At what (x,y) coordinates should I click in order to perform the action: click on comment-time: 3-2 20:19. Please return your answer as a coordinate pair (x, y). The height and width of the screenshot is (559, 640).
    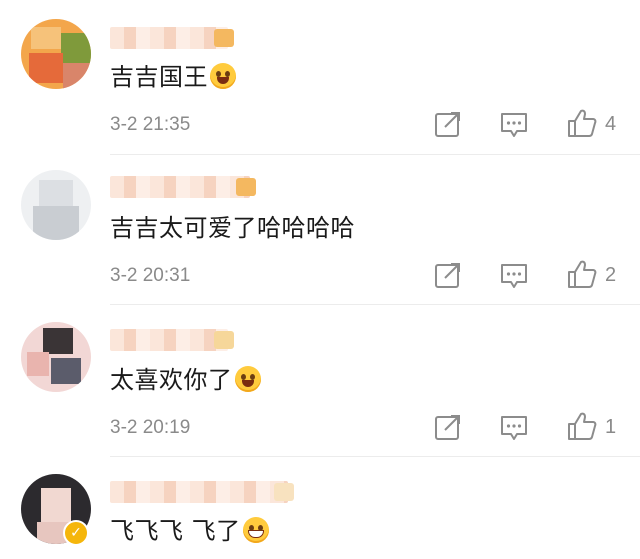
    Looking at the image, I should click on (150, 427).